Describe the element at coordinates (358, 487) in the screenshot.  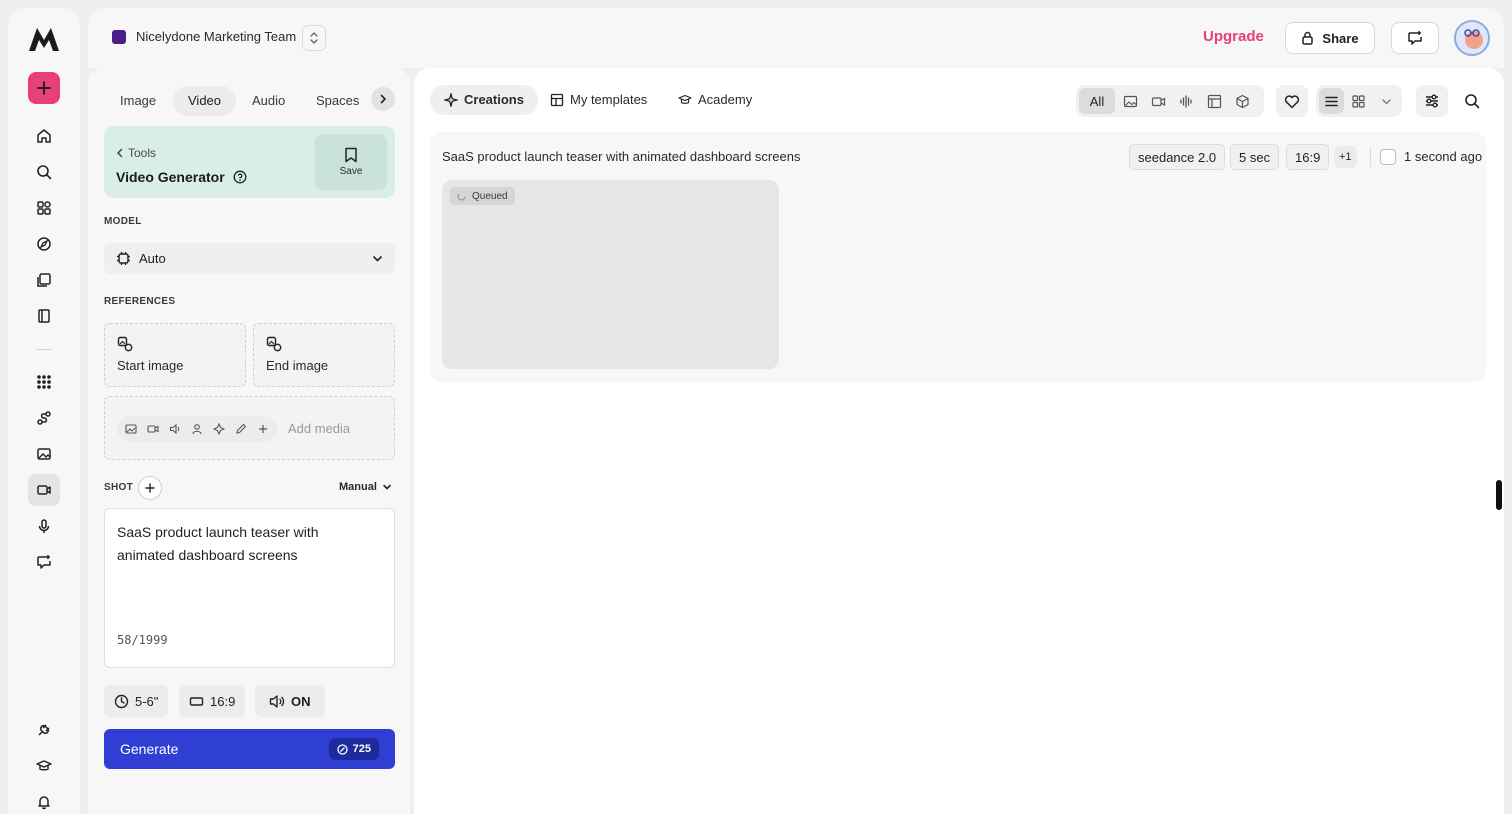
I see `shot-mode-value: Manual` at that location.